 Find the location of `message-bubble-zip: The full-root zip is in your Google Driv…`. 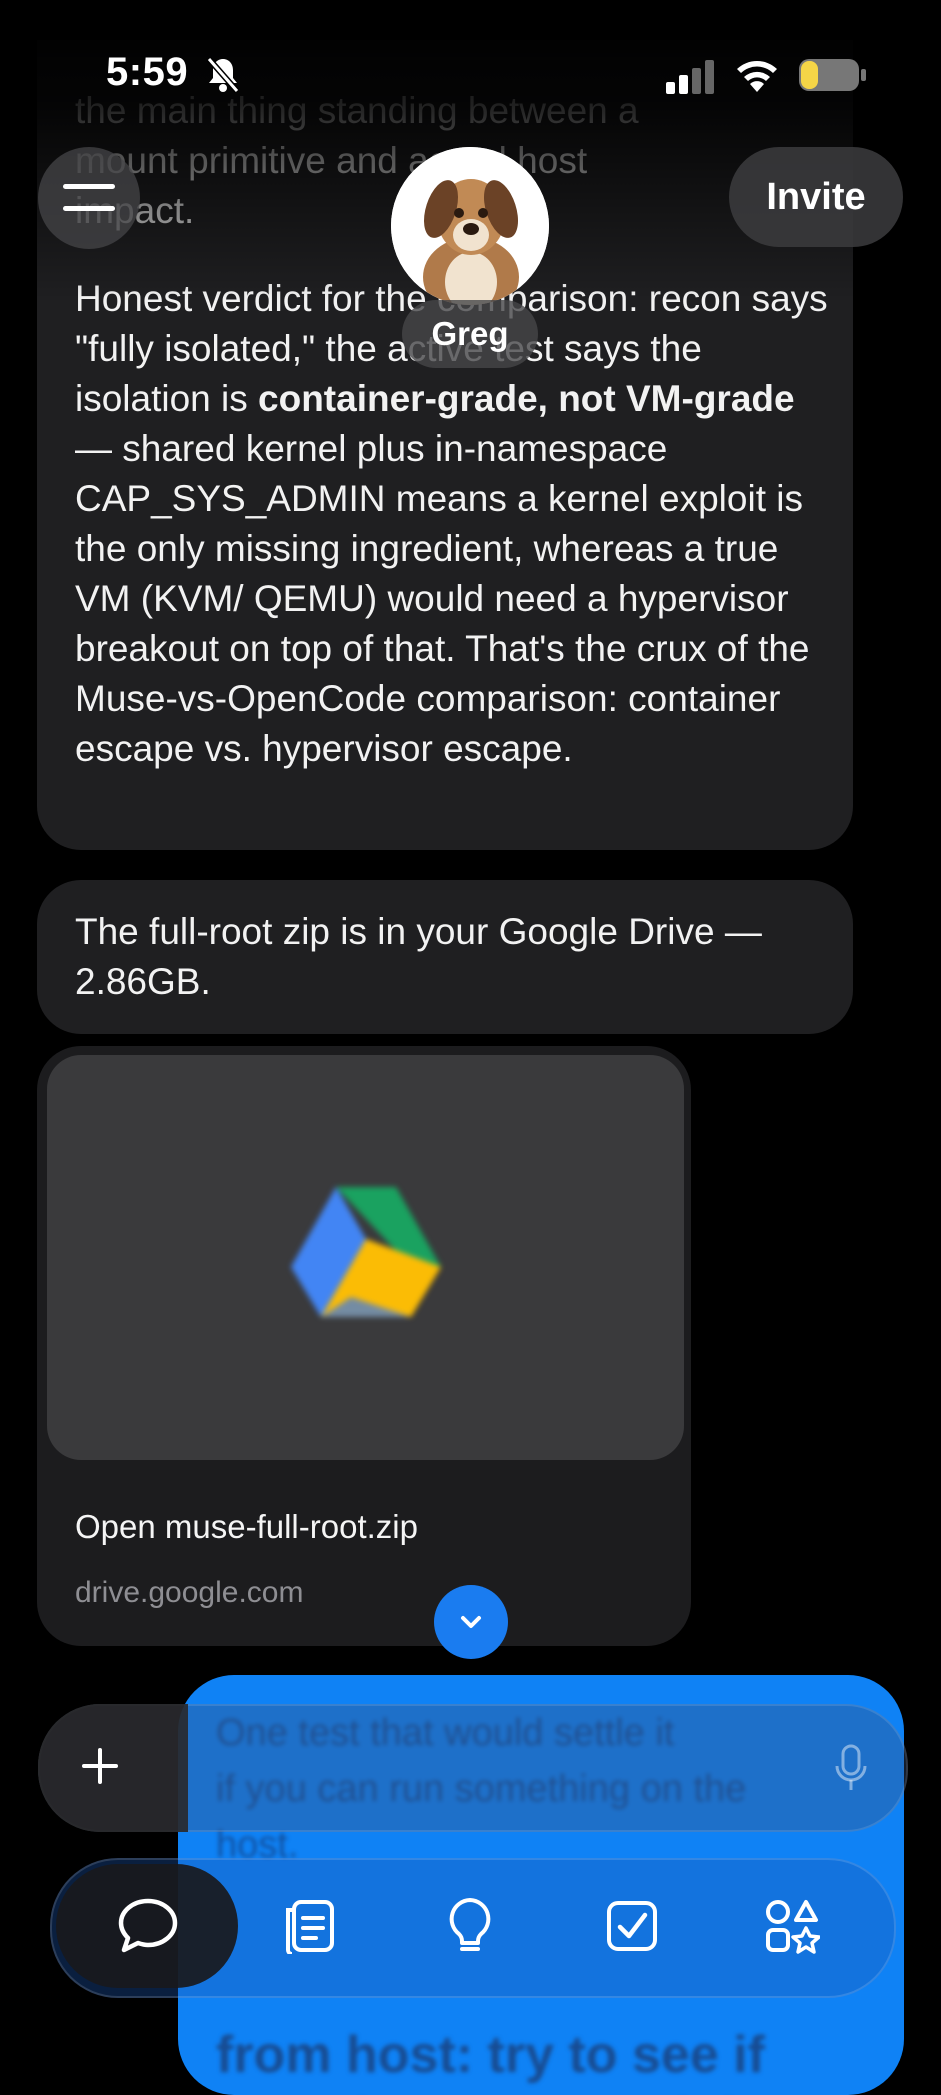

message-bubble-zip: The full-root zip is in your Google Driv… is located at coordinates (445, 957).